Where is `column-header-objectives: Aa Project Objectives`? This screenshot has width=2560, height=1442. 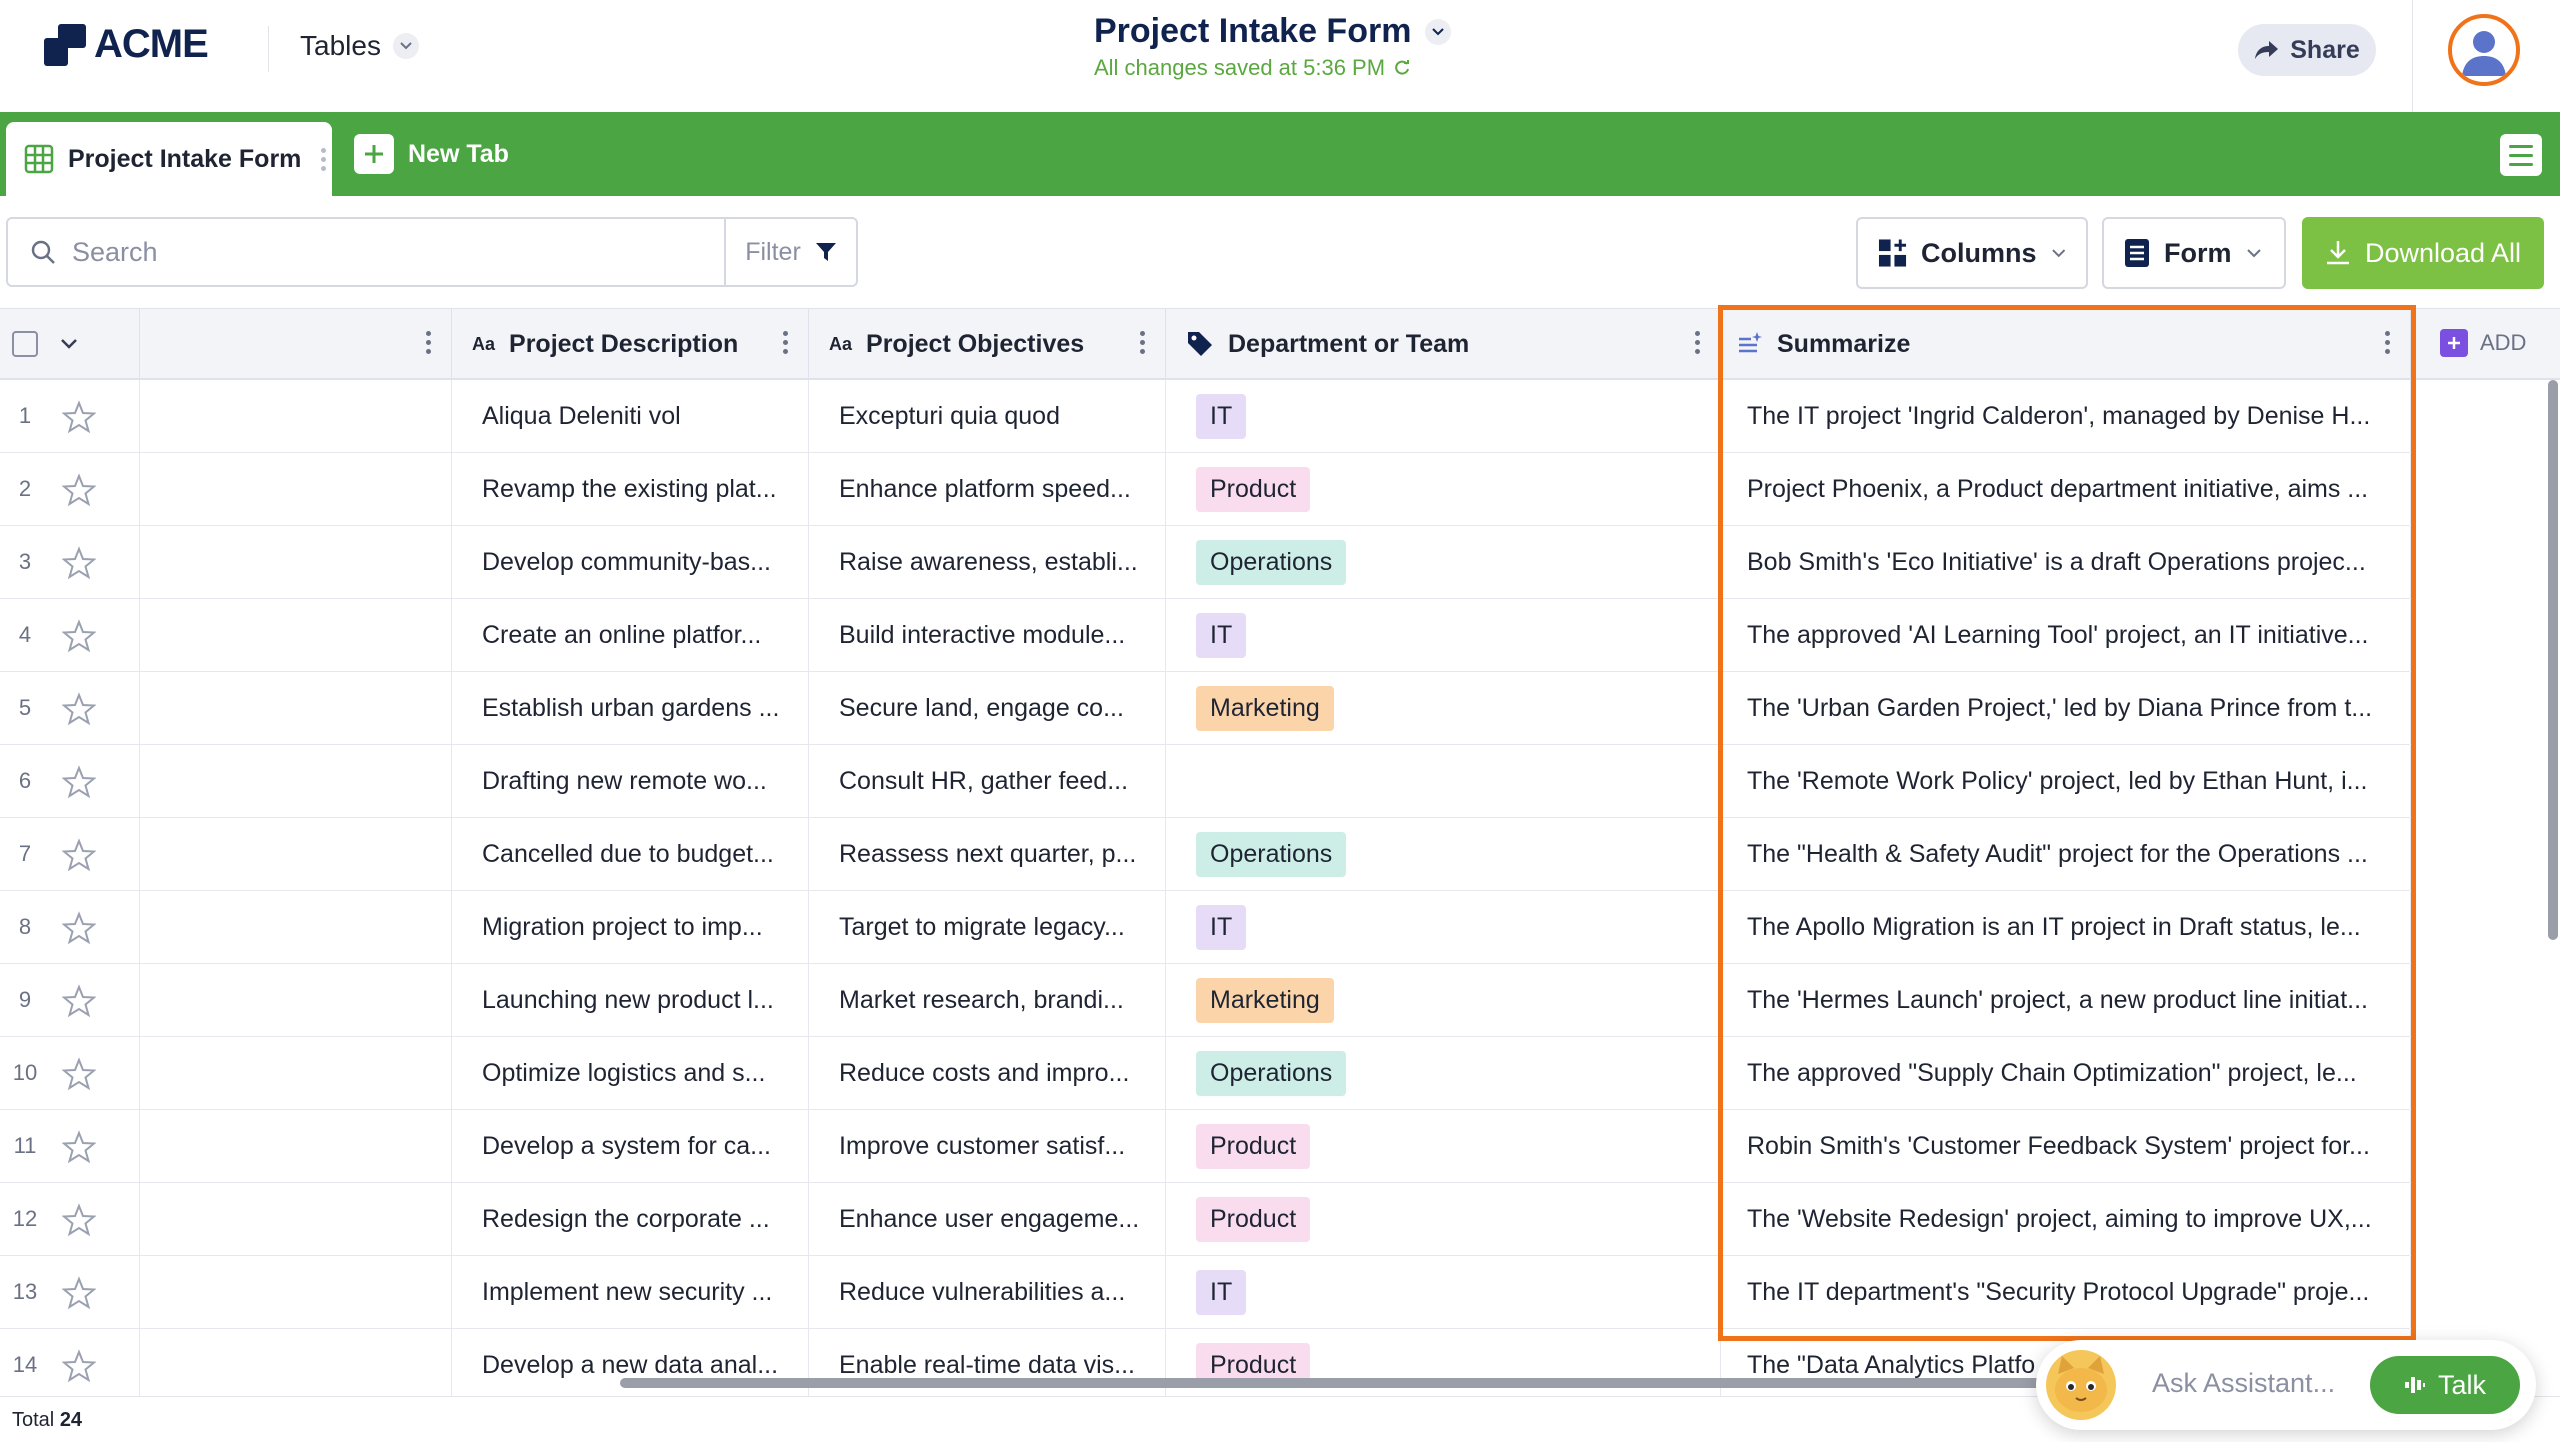
column-header-objectives: Aa Project Objectives is located at coordinates (987, 344).